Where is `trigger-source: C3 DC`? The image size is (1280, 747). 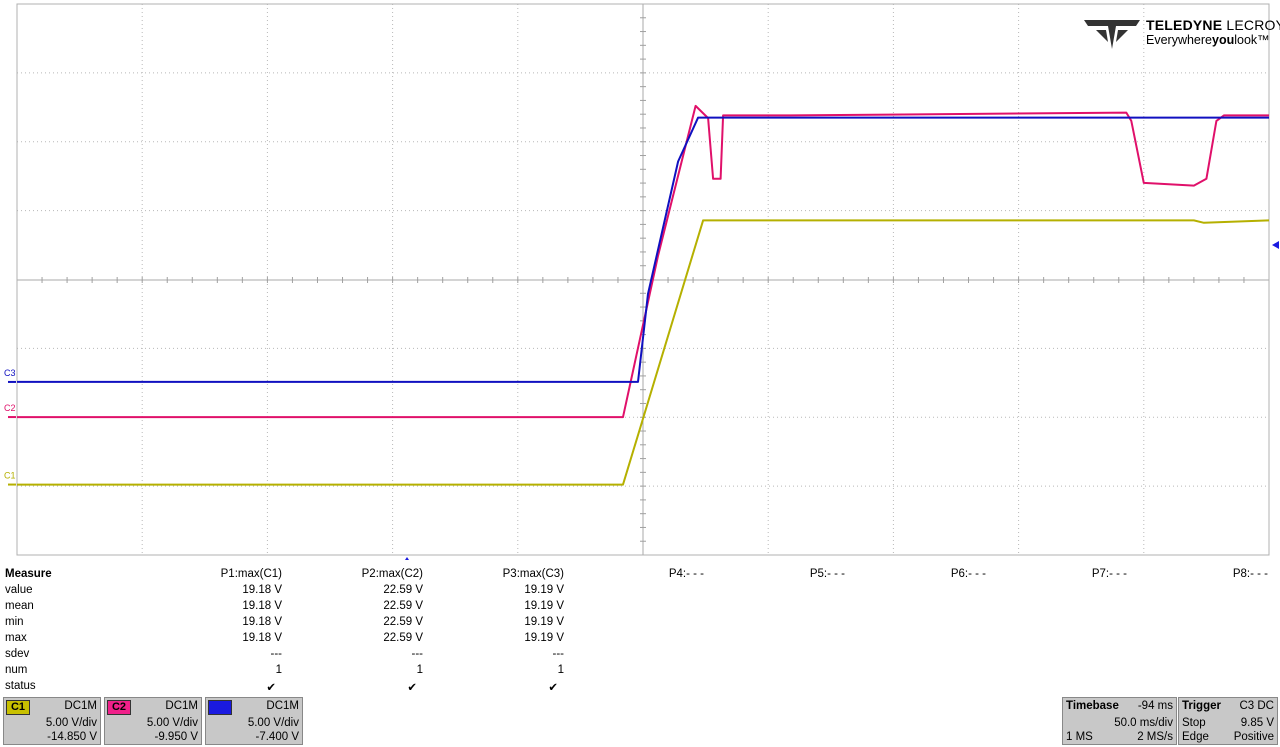
trigger-source: C3 DC is located at coordinates (1256, 706).